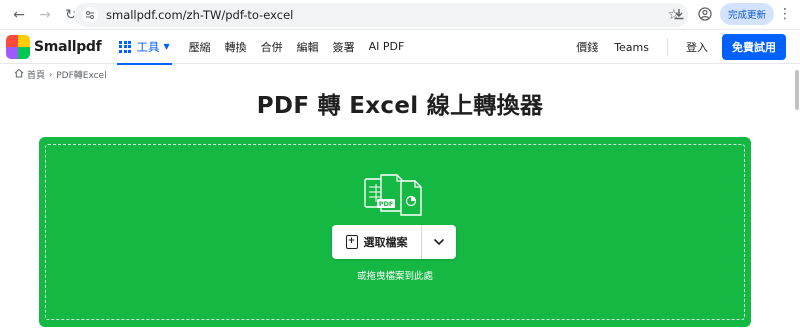 The image size is (800, 333). Describe the element at coordinates (785, 14) in the screenshot. I see `kebab-menu-icon: ⋮` at that location.